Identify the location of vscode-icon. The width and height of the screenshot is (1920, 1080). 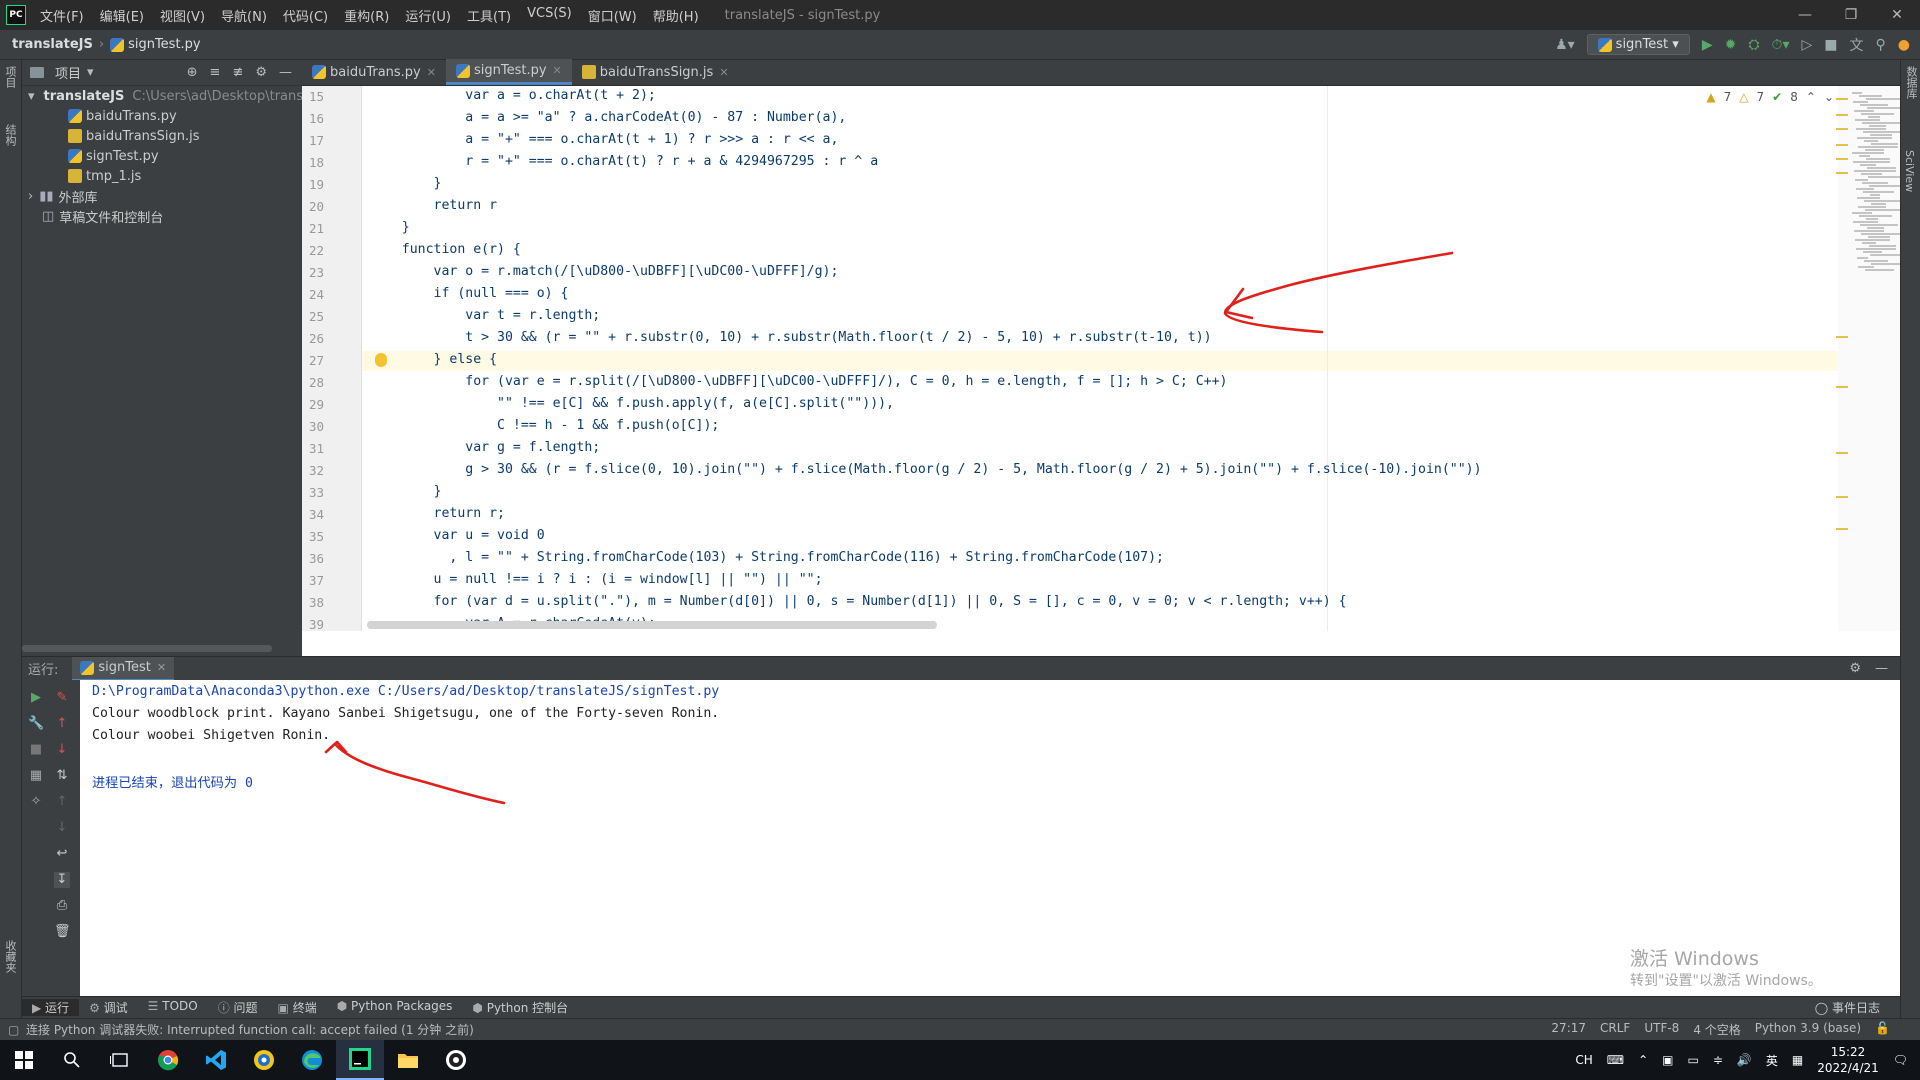
(216, 1060).